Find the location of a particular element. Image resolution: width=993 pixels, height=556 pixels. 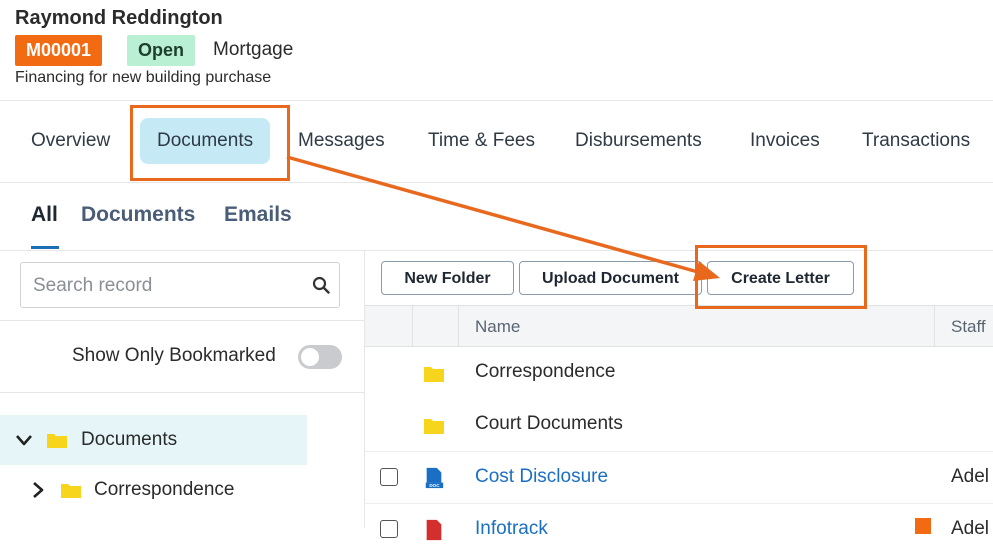

create-letter-button: Create Letter is located at coordinates (780, 278).